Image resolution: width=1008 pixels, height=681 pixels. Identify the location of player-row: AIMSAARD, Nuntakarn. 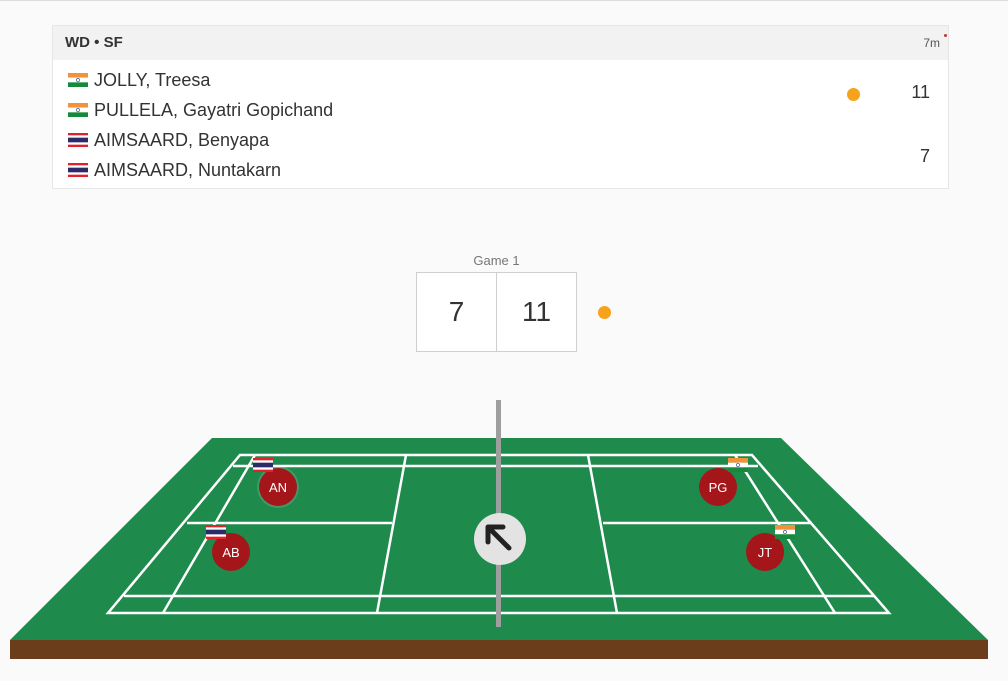
(174, 170).